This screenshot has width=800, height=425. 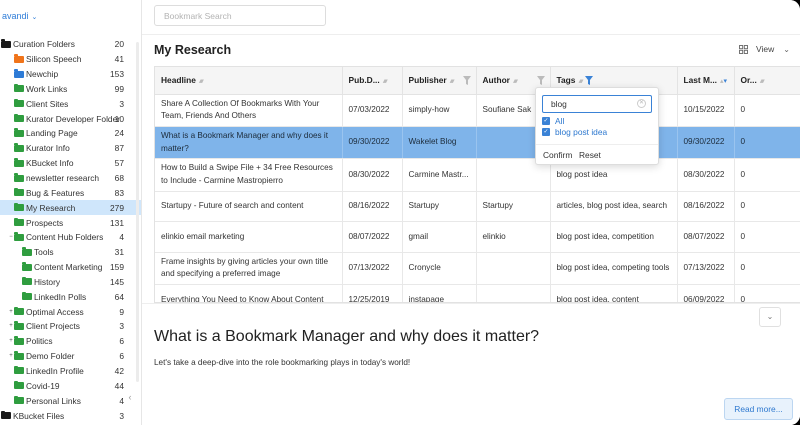 I want to click on column-header-pub-d: Pub.D... ▴▾, so click(x=372, y=81).